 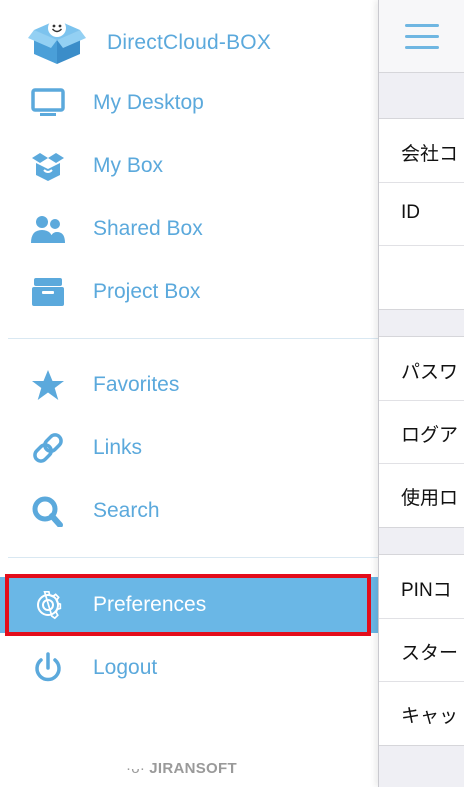 What do you see at coordinates (136, 384) in the screenshot?
I see `sidebar-item-label: Favorites` at bounding box center [136, 384].